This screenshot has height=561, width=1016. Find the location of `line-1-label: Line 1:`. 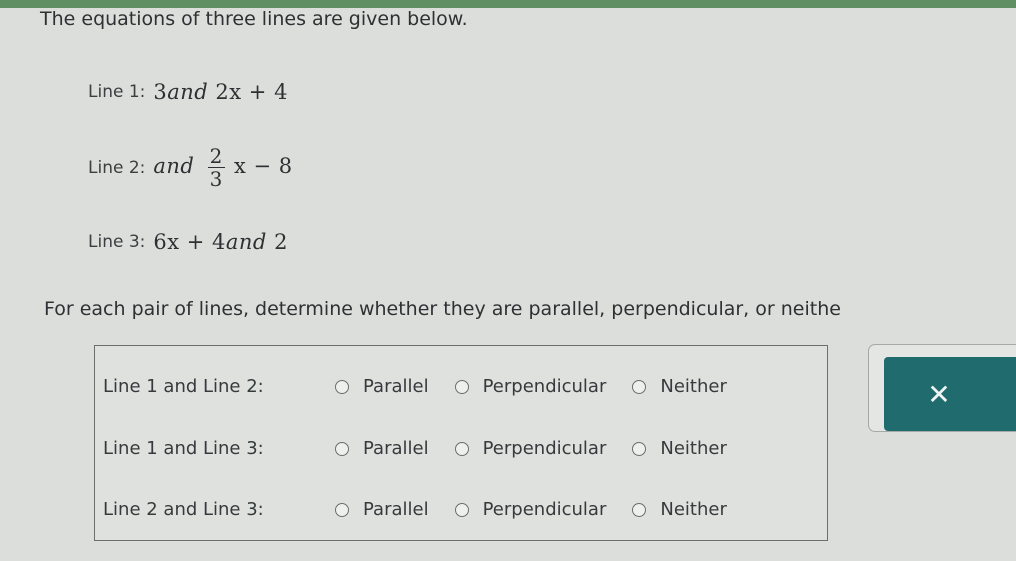

line-1-label: Line 1: is located at coordinates (117, 92).